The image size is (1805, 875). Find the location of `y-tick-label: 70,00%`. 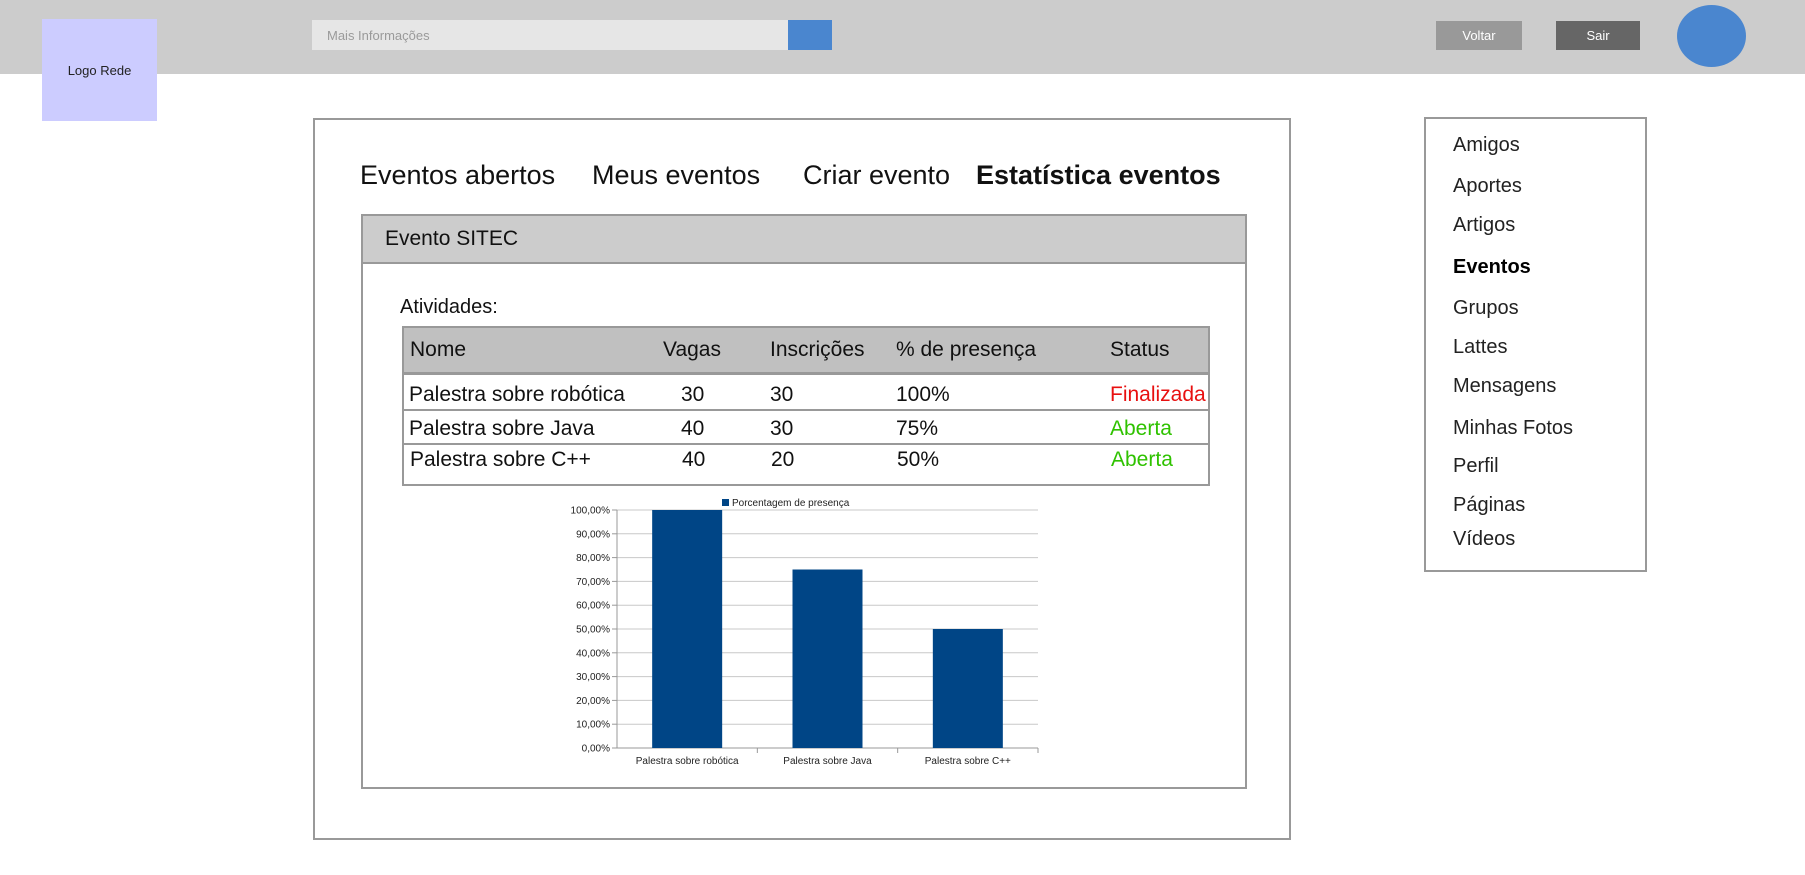

y-tick-label: 70,00% is located at coordinates (593, 582).